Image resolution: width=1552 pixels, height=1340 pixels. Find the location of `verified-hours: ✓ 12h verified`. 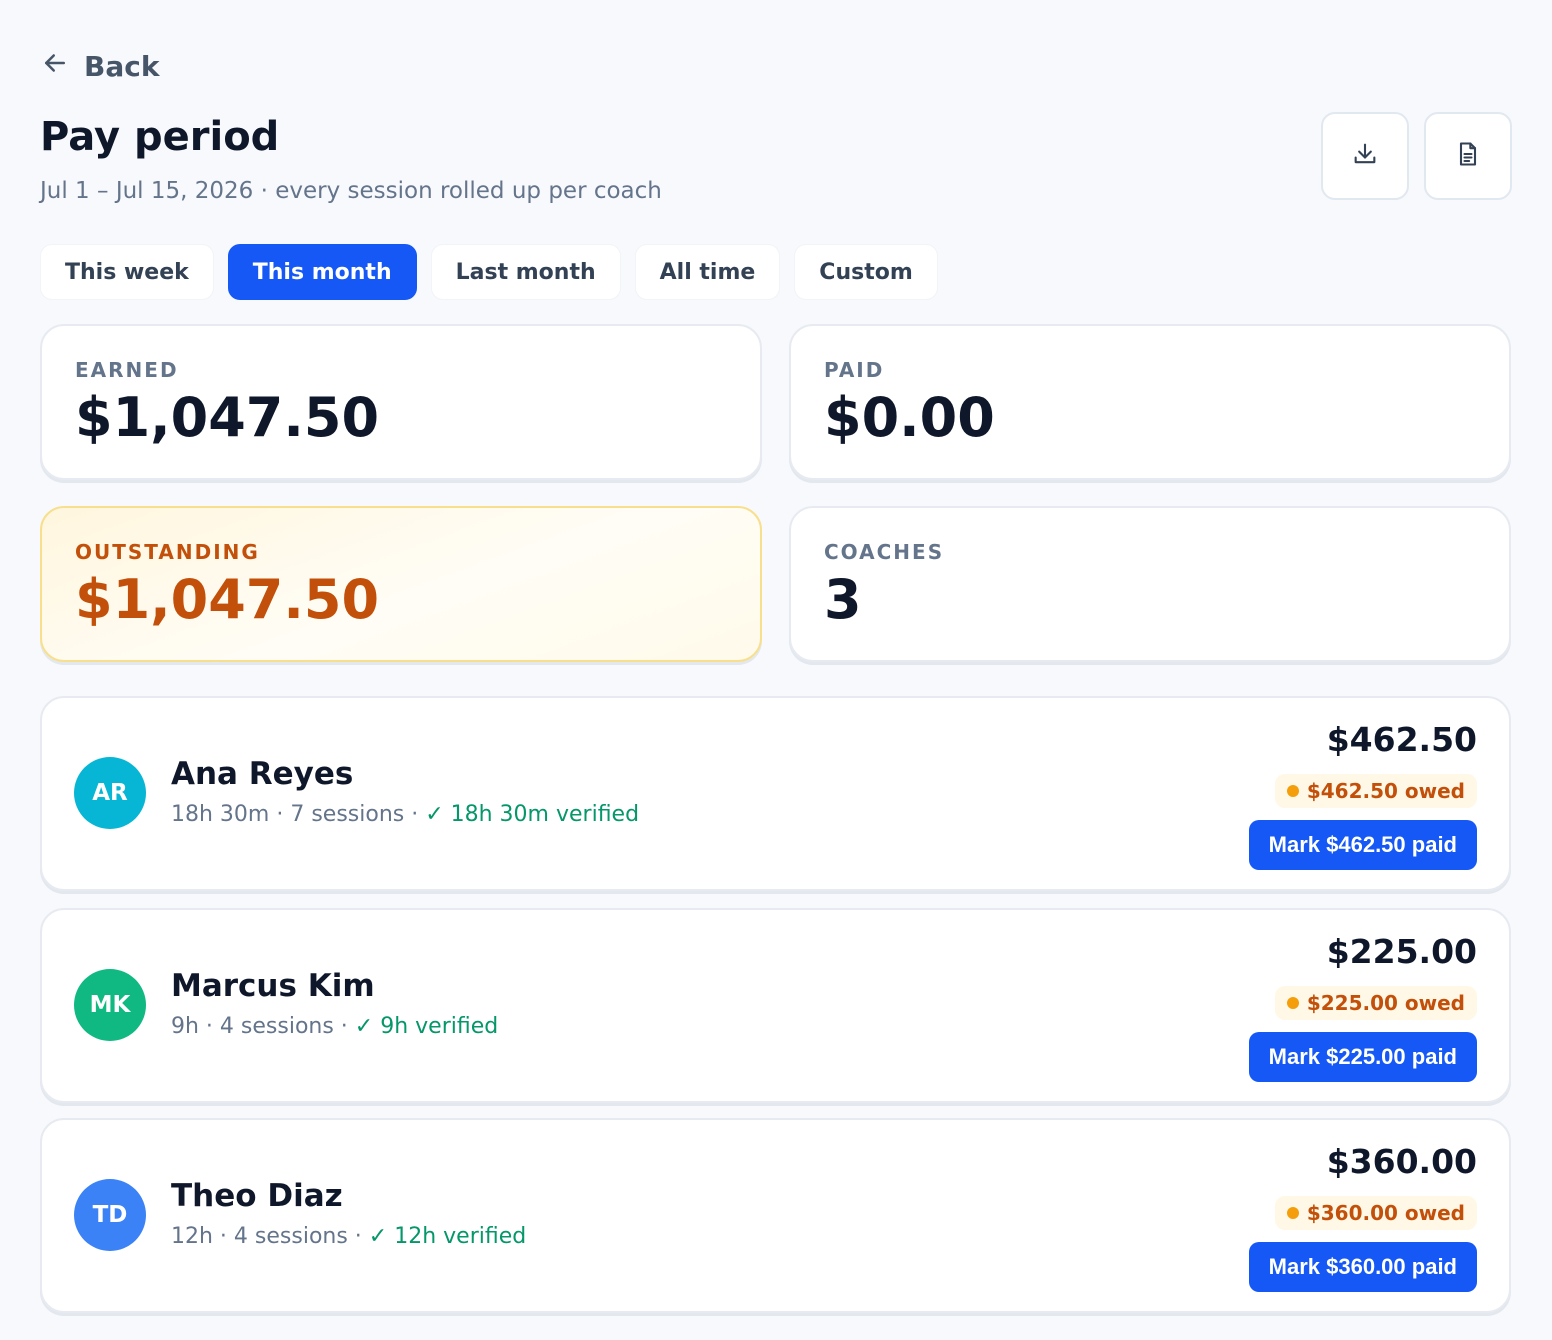

verified-hours: ✓ 12h verified is located at coordinates (447, 1236).